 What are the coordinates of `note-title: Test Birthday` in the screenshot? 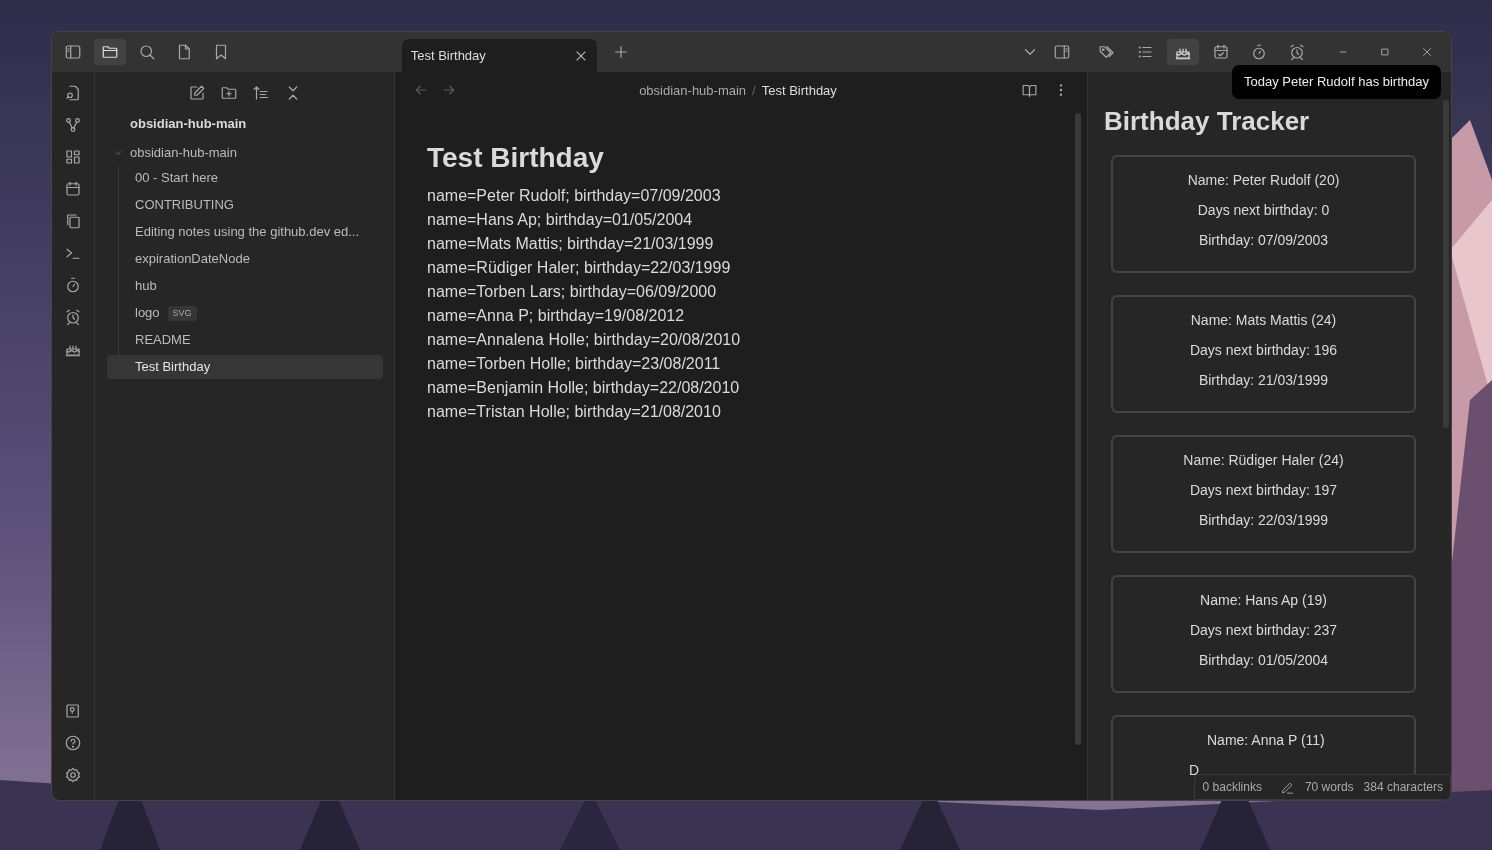 It's located at (516, 158).